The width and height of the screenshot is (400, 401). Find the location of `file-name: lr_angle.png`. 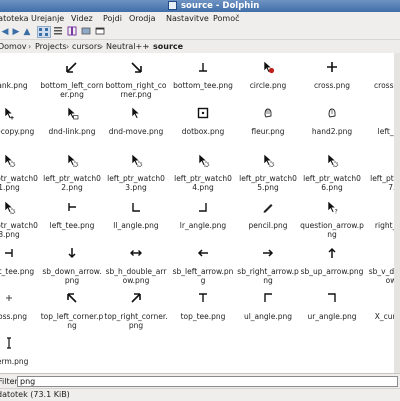

file-name: lr_angle.png is located at coordinates (203, 225).